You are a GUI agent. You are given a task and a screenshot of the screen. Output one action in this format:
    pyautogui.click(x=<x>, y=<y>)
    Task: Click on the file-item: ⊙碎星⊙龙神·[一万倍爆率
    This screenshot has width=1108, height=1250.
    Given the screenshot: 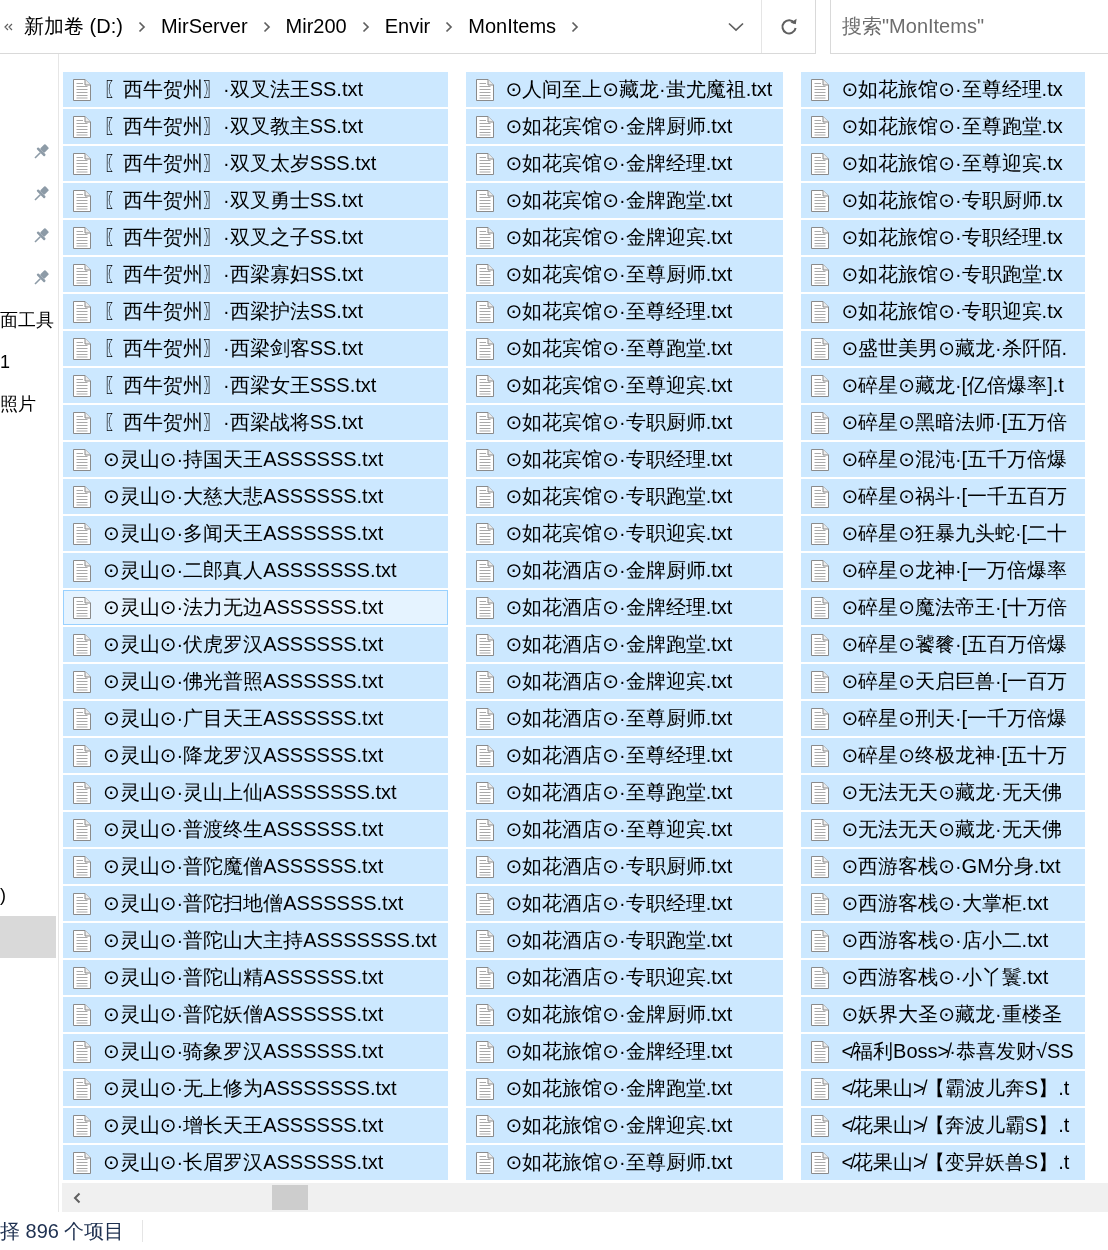 What is the action you would take?
    pyautogui.click(x=943, y=570)
    